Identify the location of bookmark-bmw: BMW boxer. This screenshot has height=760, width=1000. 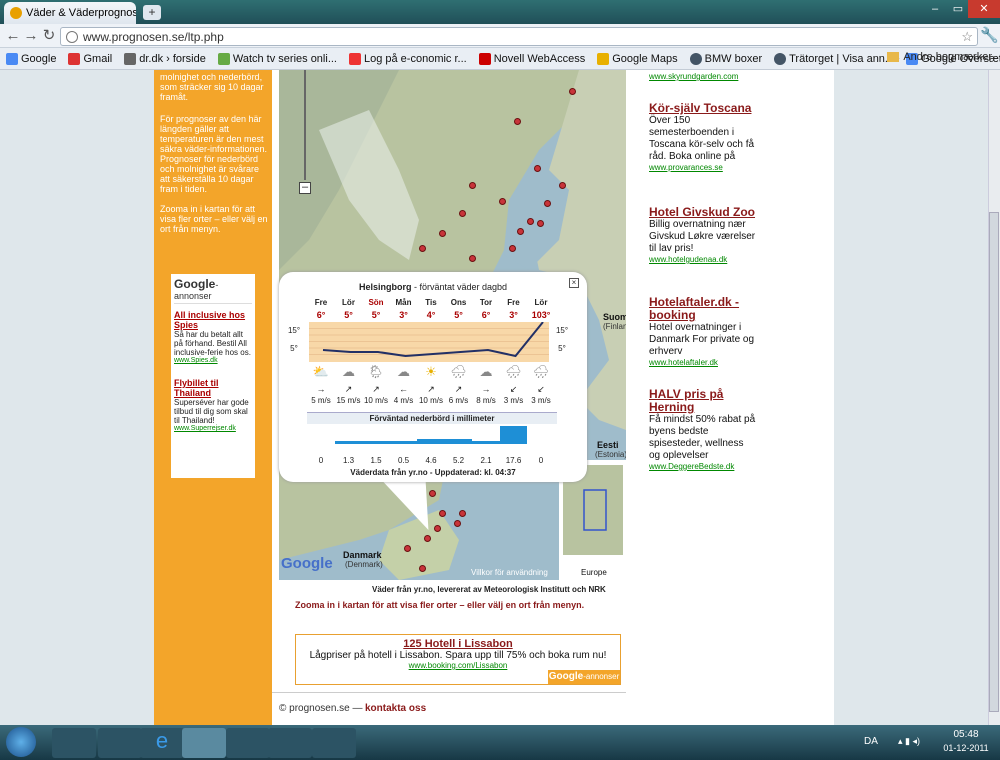
(725, 58).